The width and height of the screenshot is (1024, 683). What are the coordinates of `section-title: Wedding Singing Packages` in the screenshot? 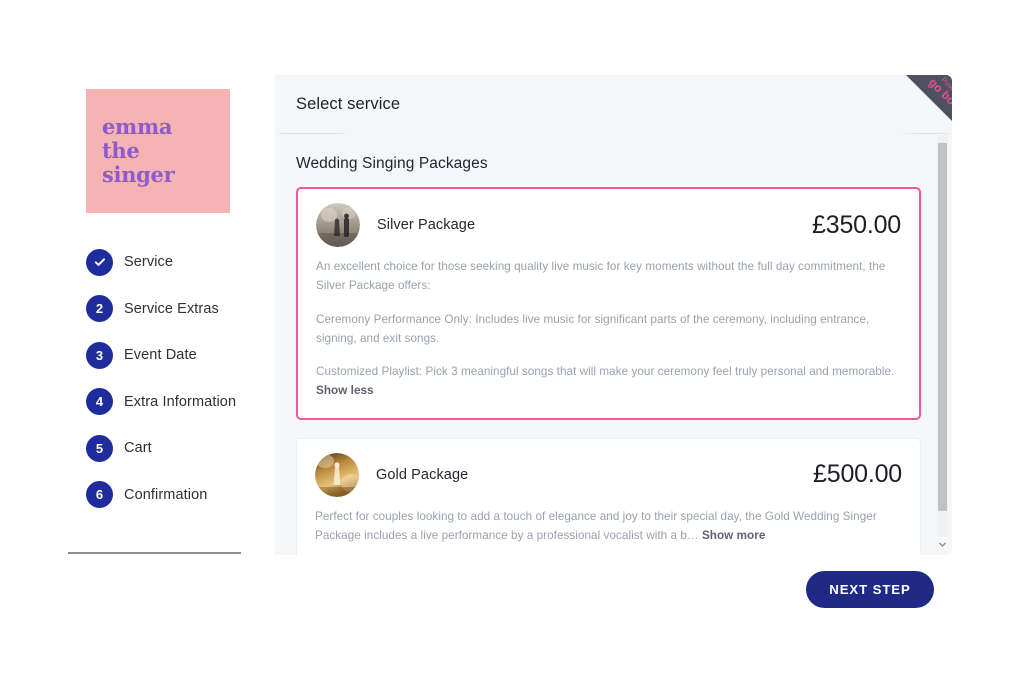 It's located at (392, 163).